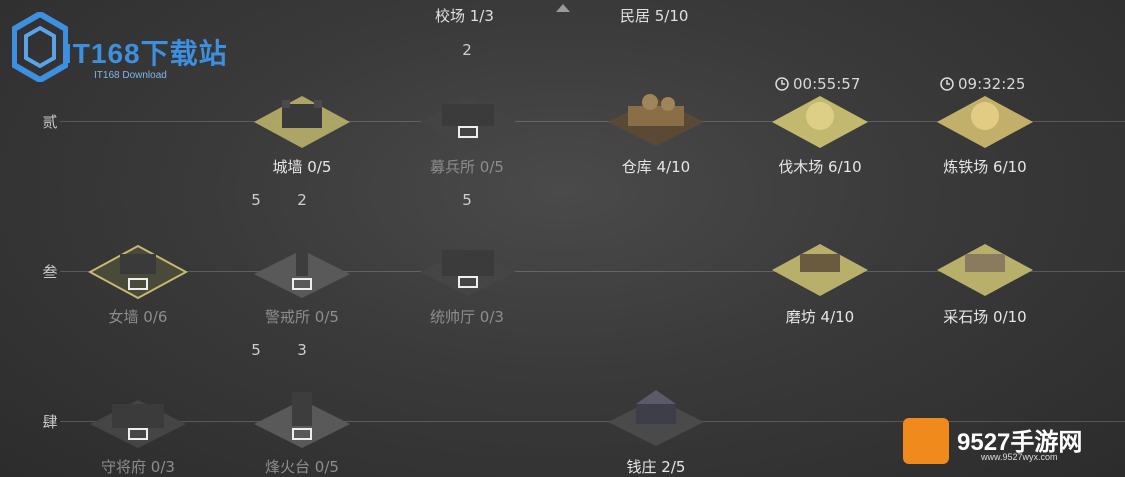  I want to click on lumber-yard-tile, so click(820, 122).